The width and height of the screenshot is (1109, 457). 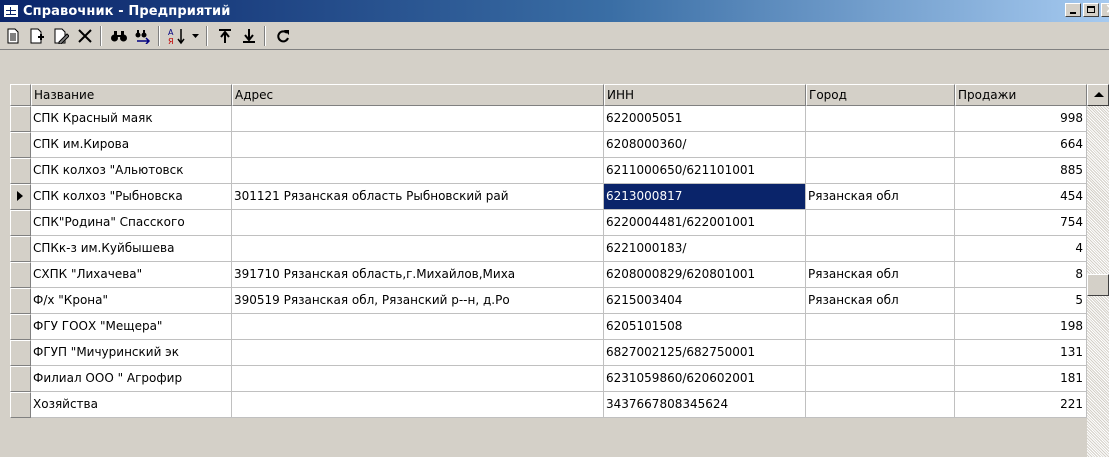 I want to click on find-button, so click(x=119, y=36).